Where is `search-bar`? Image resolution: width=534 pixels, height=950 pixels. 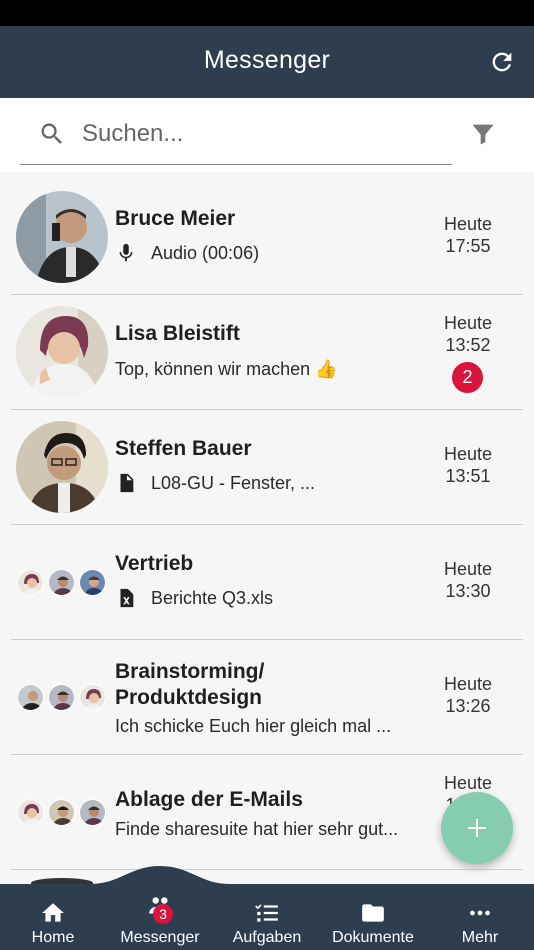 search-bar is located at coordinates (267, 135).